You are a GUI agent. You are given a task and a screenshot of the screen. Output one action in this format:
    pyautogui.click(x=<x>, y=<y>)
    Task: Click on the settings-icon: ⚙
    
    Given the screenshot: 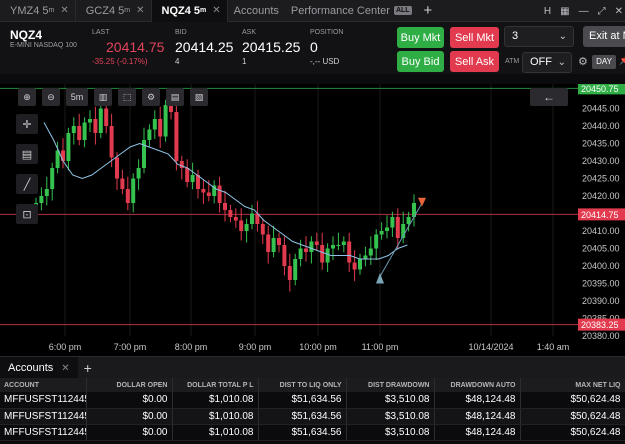 What is the action you would take?
    pyautogui.click(x=151, y=97)
    